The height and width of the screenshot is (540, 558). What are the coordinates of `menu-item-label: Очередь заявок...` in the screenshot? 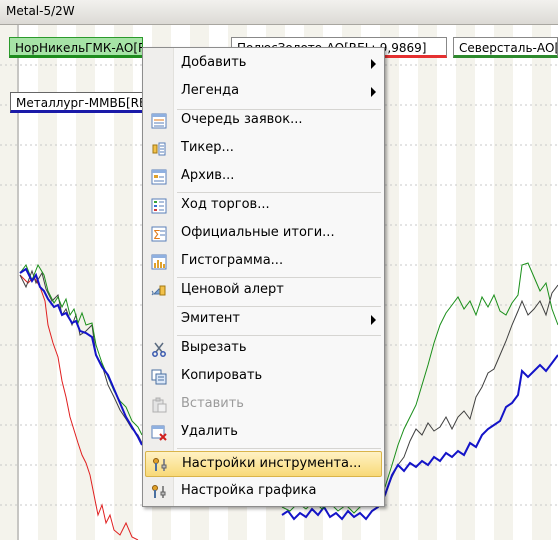 It's located at (242, 119).